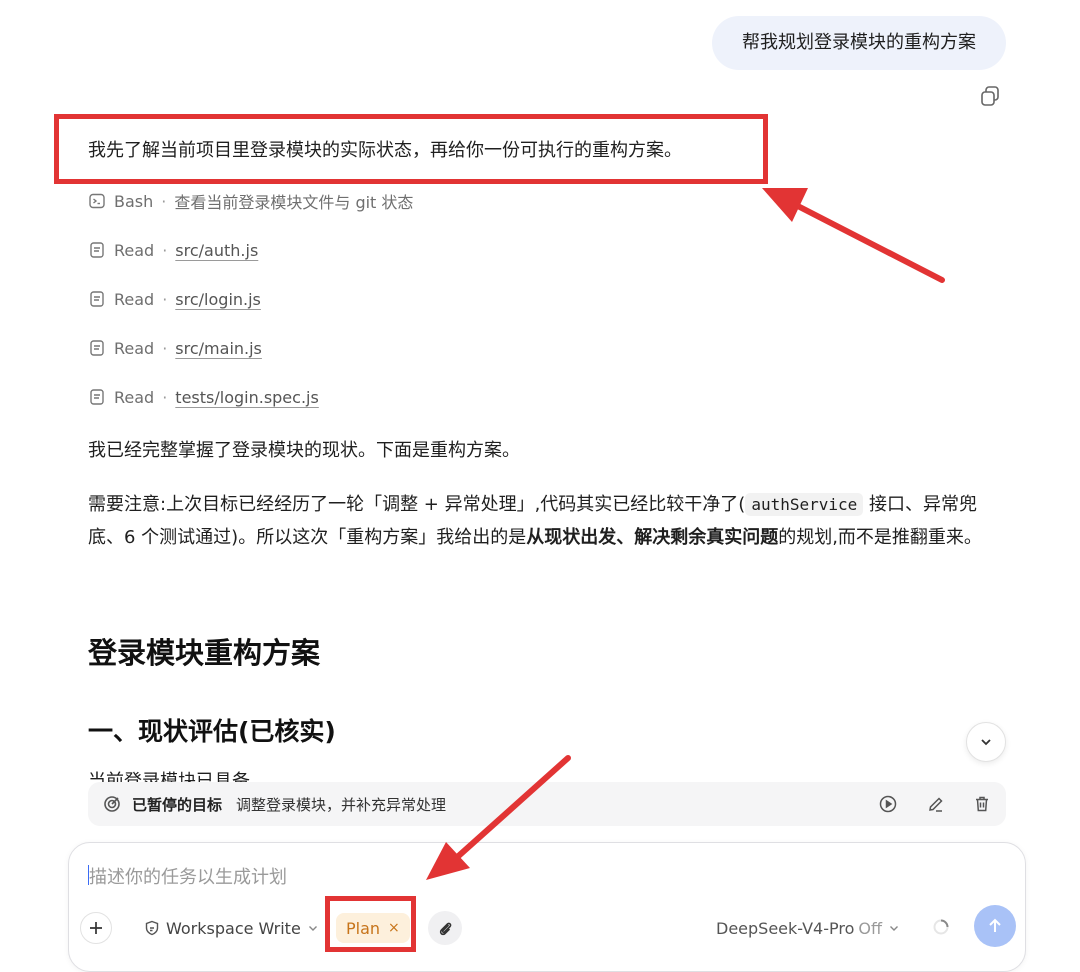 Image resolution: width=1080 pixels, height=972 pixels. I want to click on tool-call-row: Bash · 查看当前登录模块文件与 git 状态, so click(250, 201).